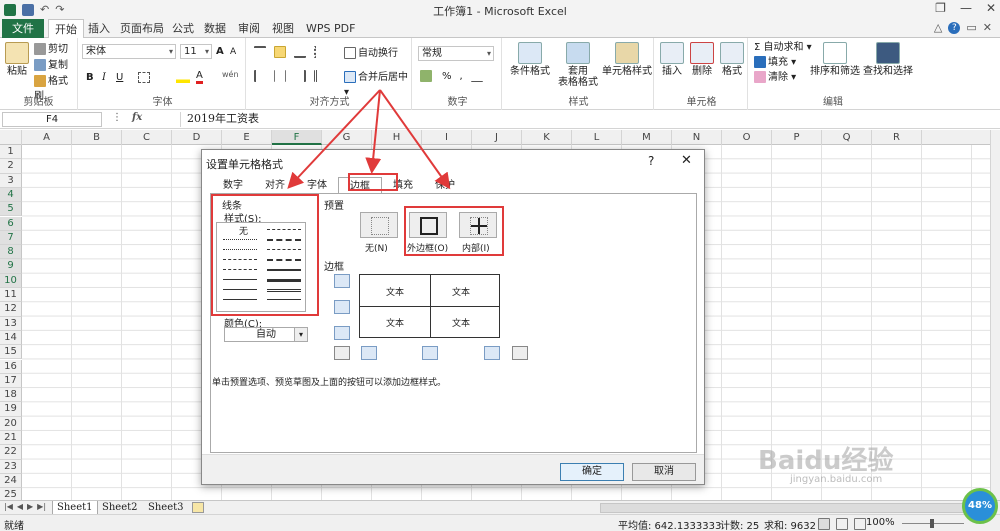 Image resolution: width=1000 pixels, height=531 pixels. I want to click on sheet-tab-2: Sheet2, so click(120, 508).